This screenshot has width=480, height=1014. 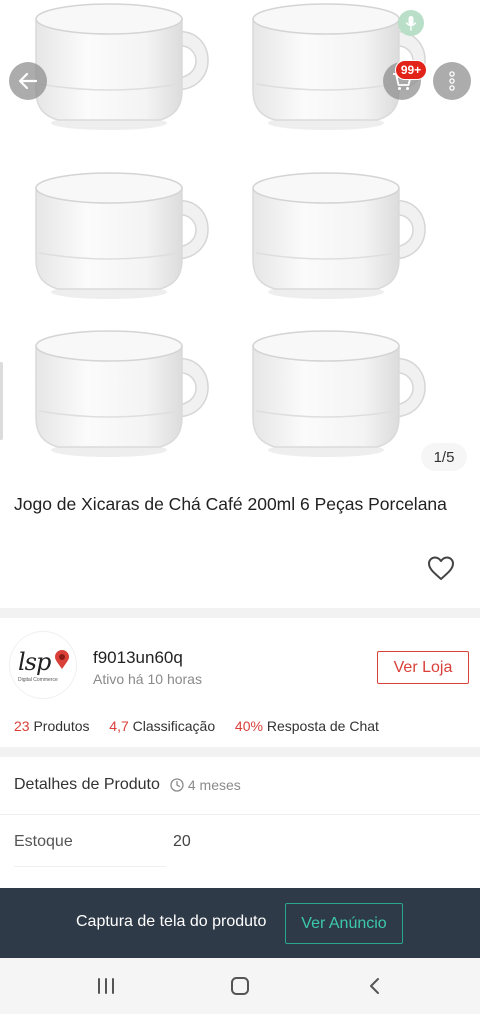 What do you see at coordinates (34, 662) in the screenshot?
I see `store-logo-text: lsp` at bounding box center [34, 662].